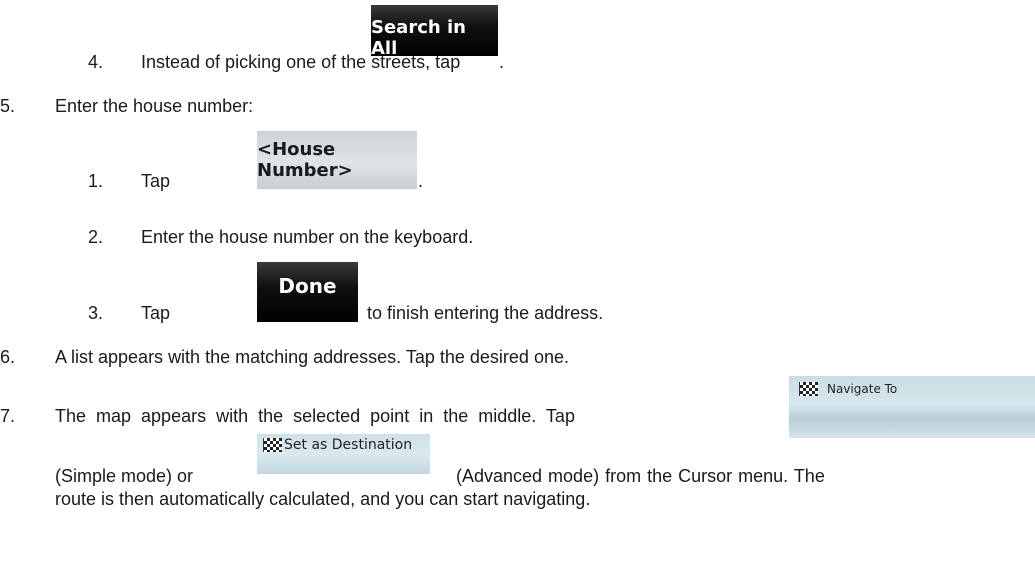 This screenshot has width=1035, height=563. What do you see at coordinates (8, 357) in the screenshot?
I see `step-number: 6.` at bounding box center [8, 357].